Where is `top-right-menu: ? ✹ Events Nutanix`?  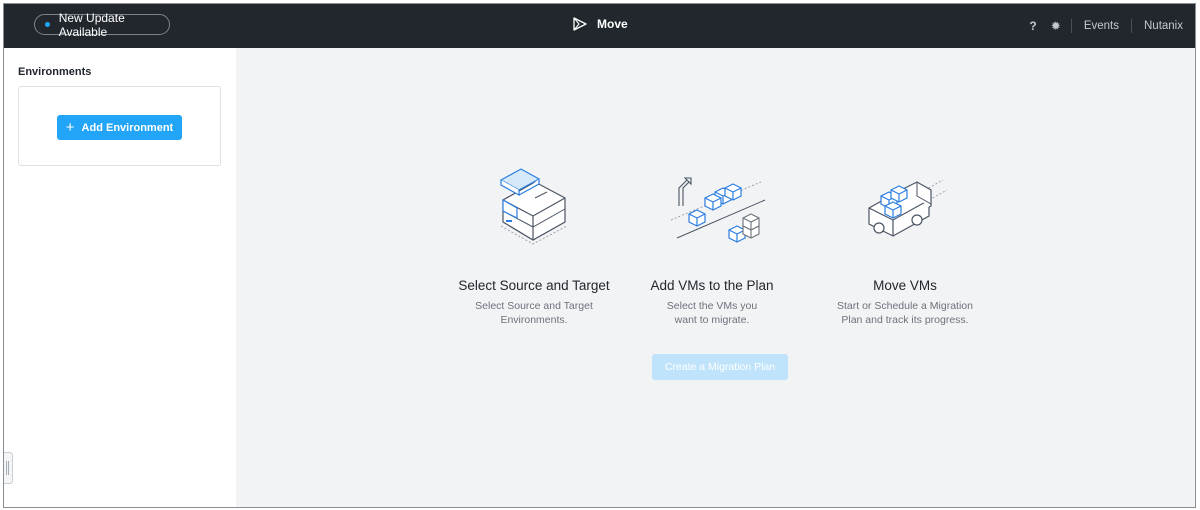 top-right-menu: ? ✹ Events Nutanix is located at coordinates (1108, 26).